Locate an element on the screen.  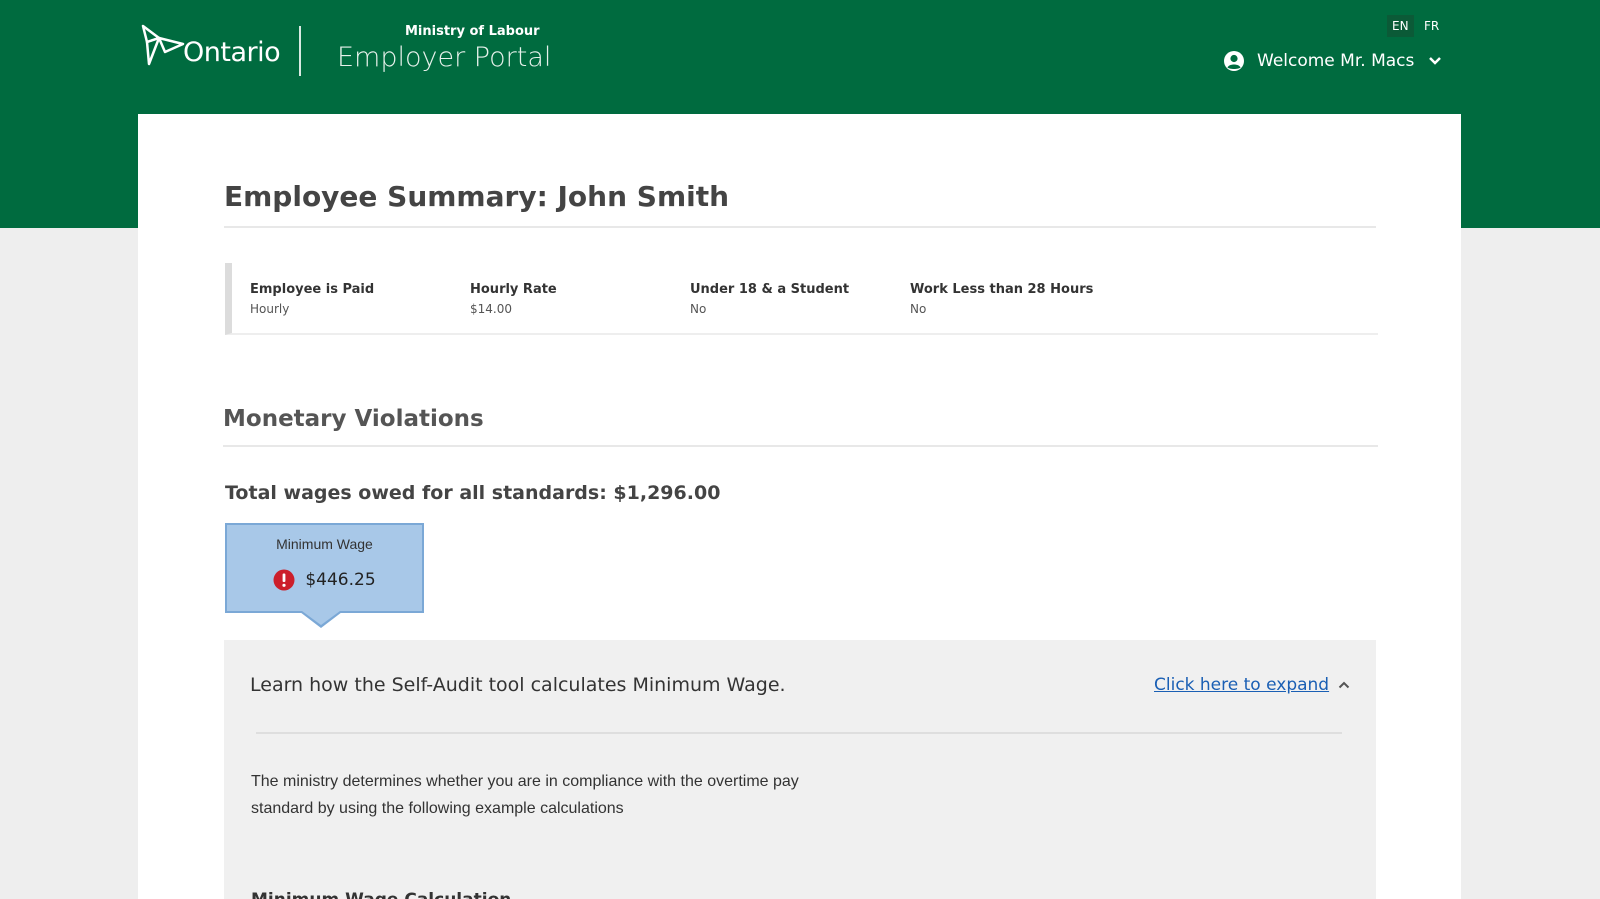
section-title: Monetary Violations is located at coordinates (353, 419).